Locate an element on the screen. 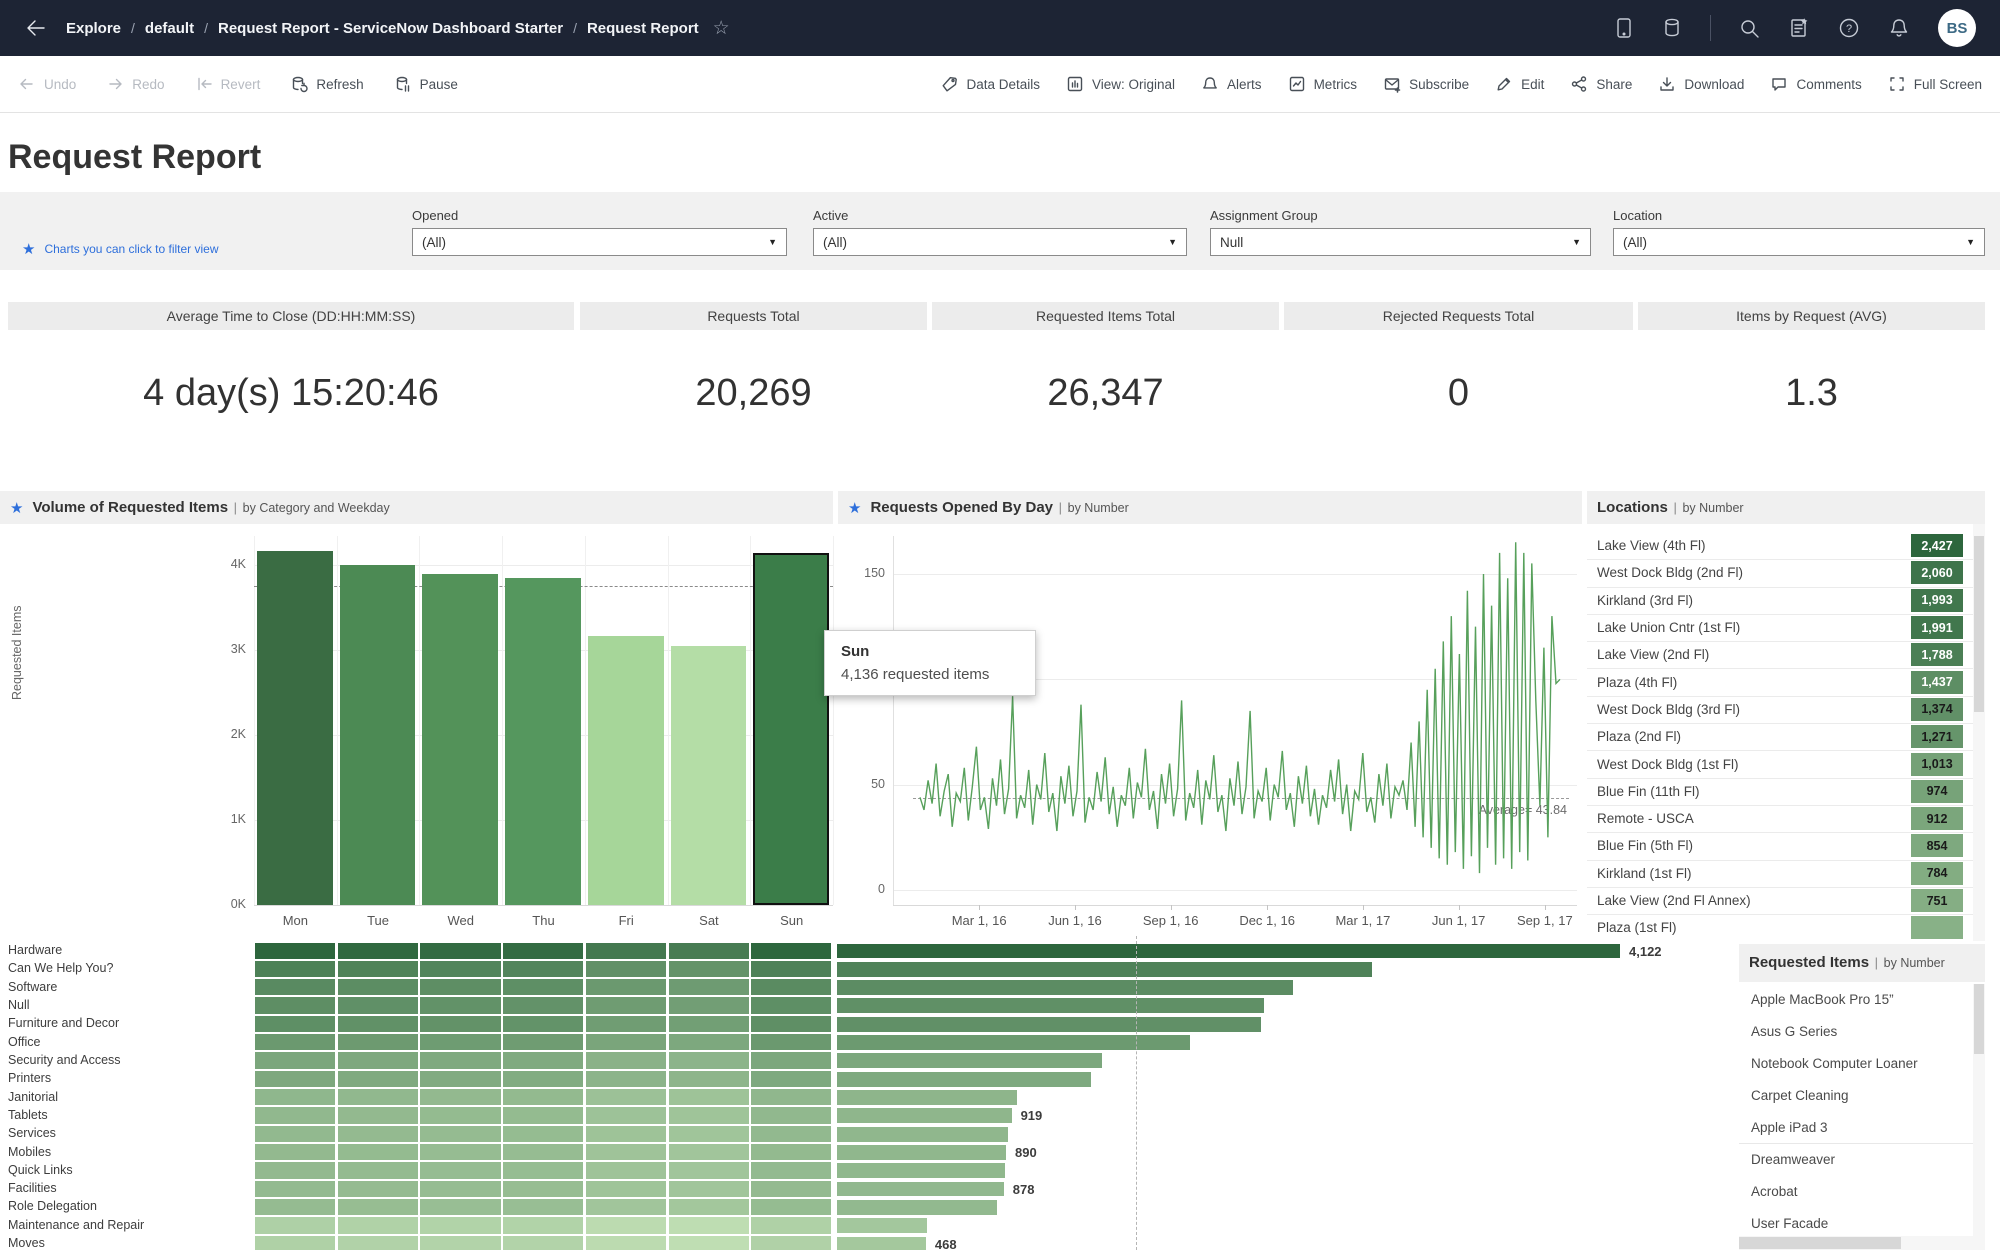 This screenshot has width=2000, height=1250. weekday-bar-wed is located at coordinates (460, 739).